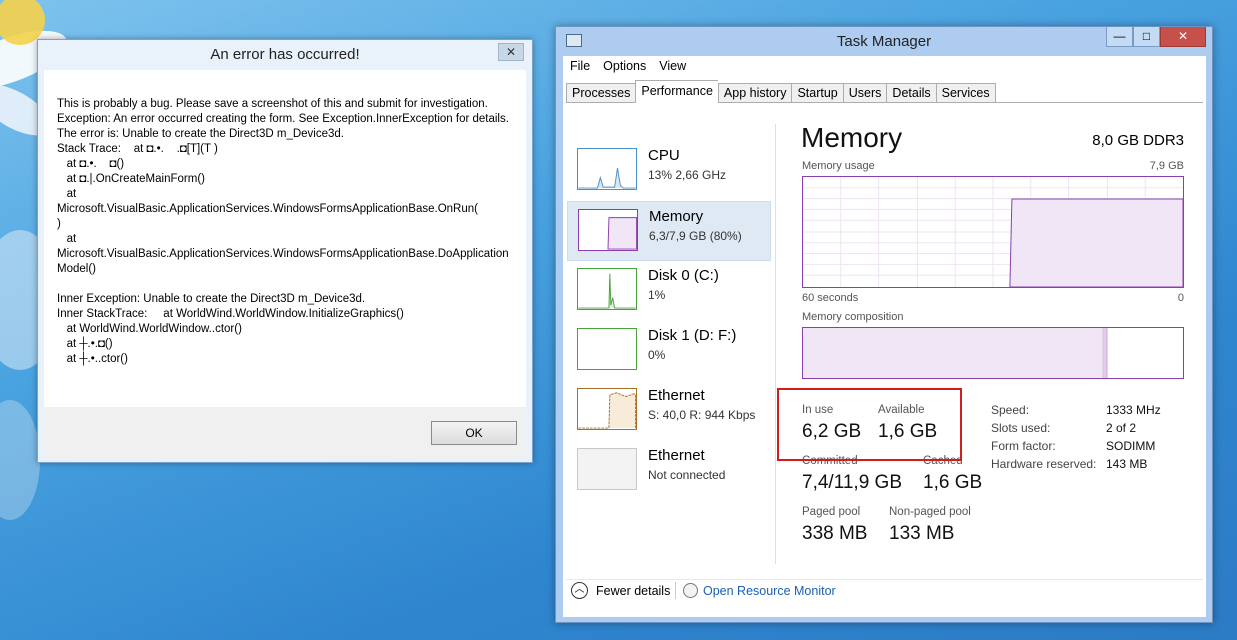 This screenshot has height=640, width=1237. Describe the element at coordinates (769, 591) in the screenshot. I see `open-resource-monitor-link: Open Resource Monitor` at that location.